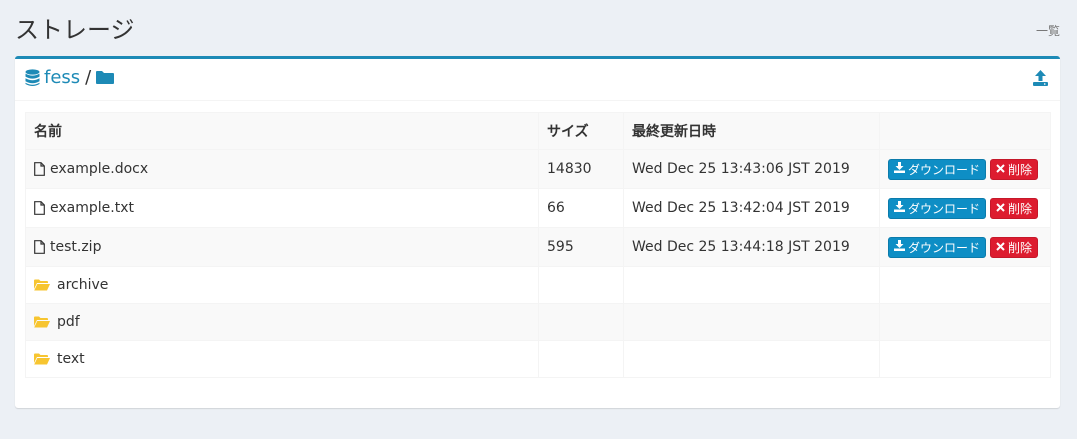 The width and height of the screenshot is (1077, 439). What do you see at coordinates (537, 80) in the screenshot?
I see `box-header: fess /` at bounding box center [537, 80].